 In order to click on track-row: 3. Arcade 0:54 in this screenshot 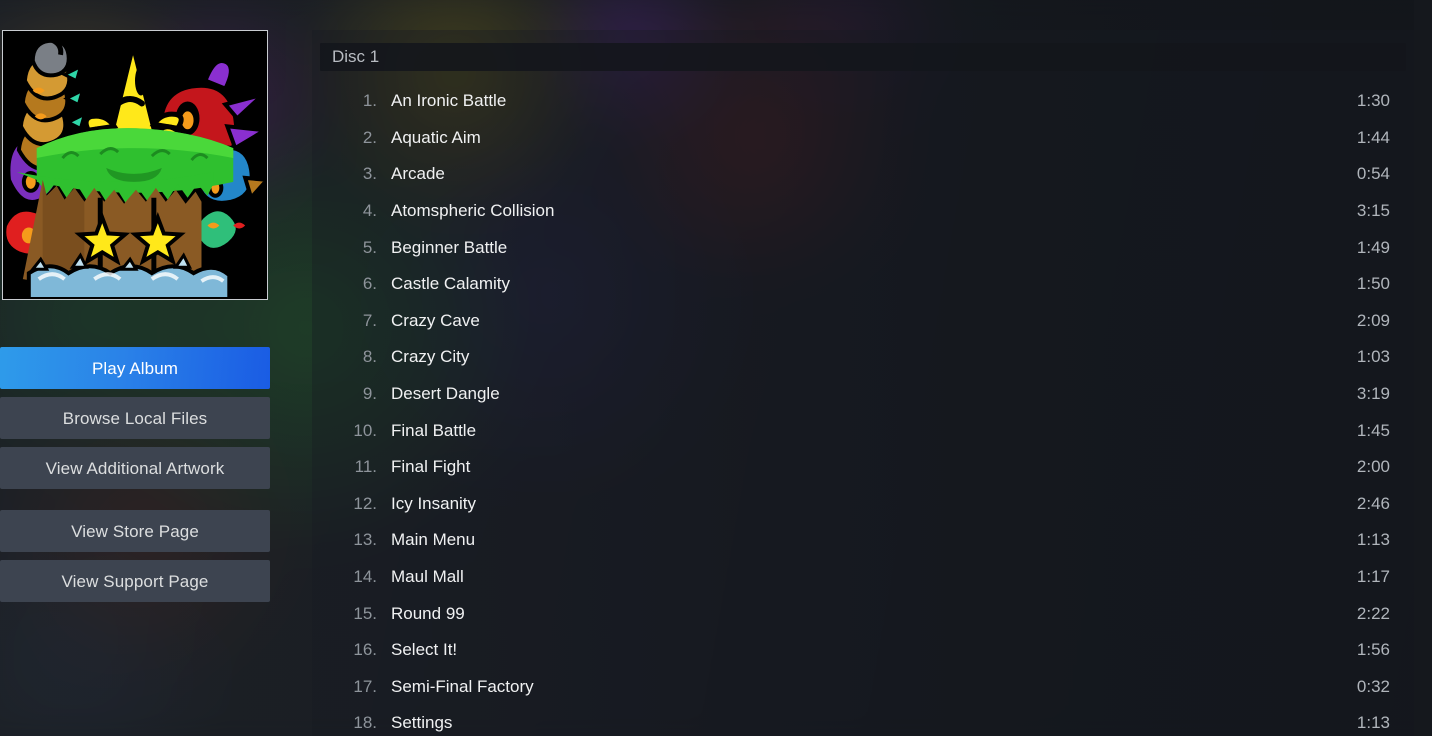, I will do `click(863, 174)`.